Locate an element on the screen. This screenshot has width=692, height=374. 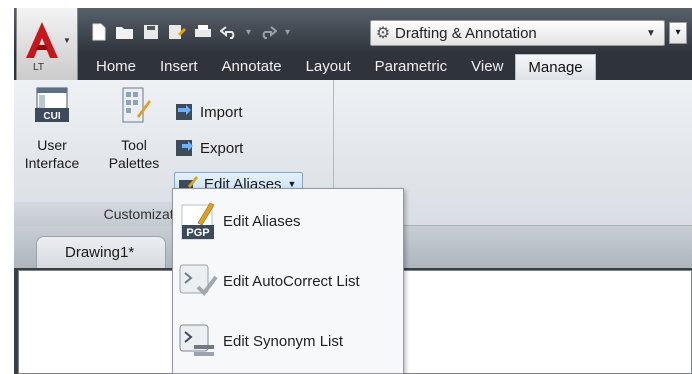
redo-dropdown-icon: ▾ is located at coordinates (287, 32).